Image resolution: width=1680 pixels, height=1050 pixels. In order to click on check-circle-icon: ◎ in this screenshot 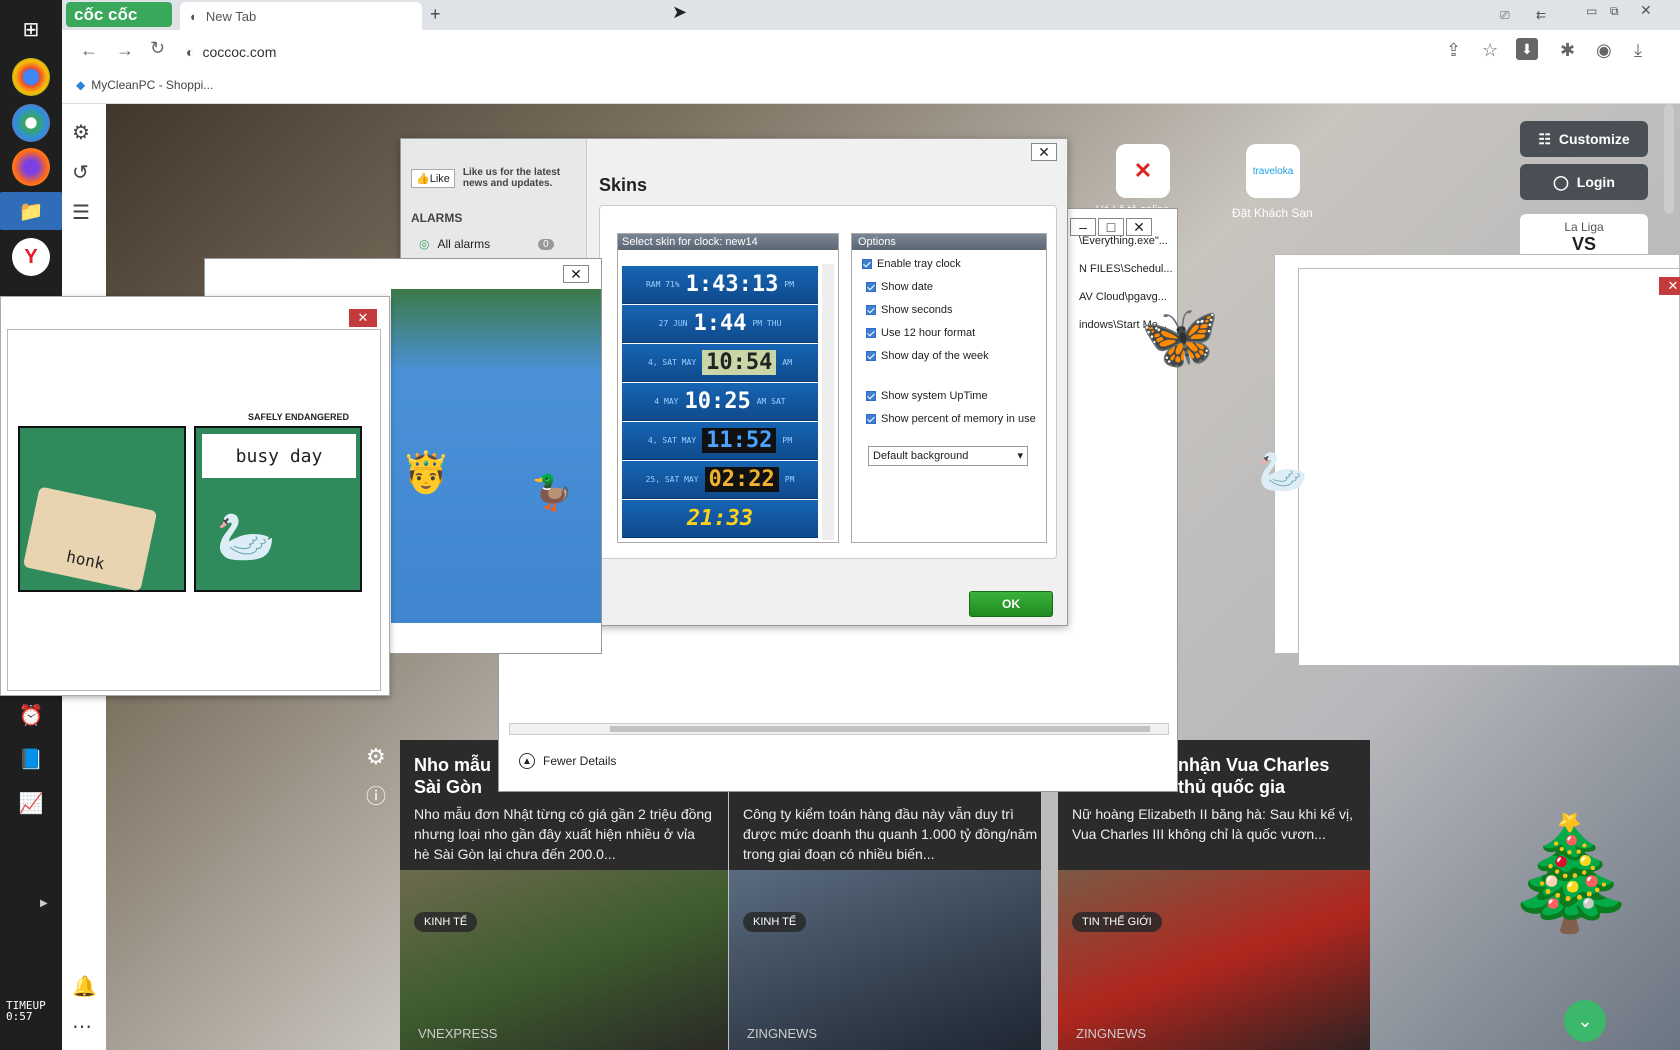, I will do `click(424, 244)`.